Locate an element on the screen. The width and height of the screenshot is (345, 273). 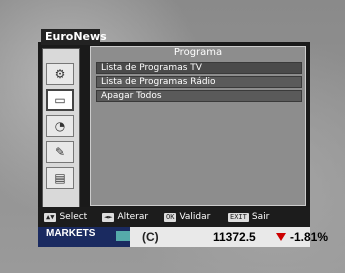
ticker-value: 11372.5 is located at coordinates (234, 237).